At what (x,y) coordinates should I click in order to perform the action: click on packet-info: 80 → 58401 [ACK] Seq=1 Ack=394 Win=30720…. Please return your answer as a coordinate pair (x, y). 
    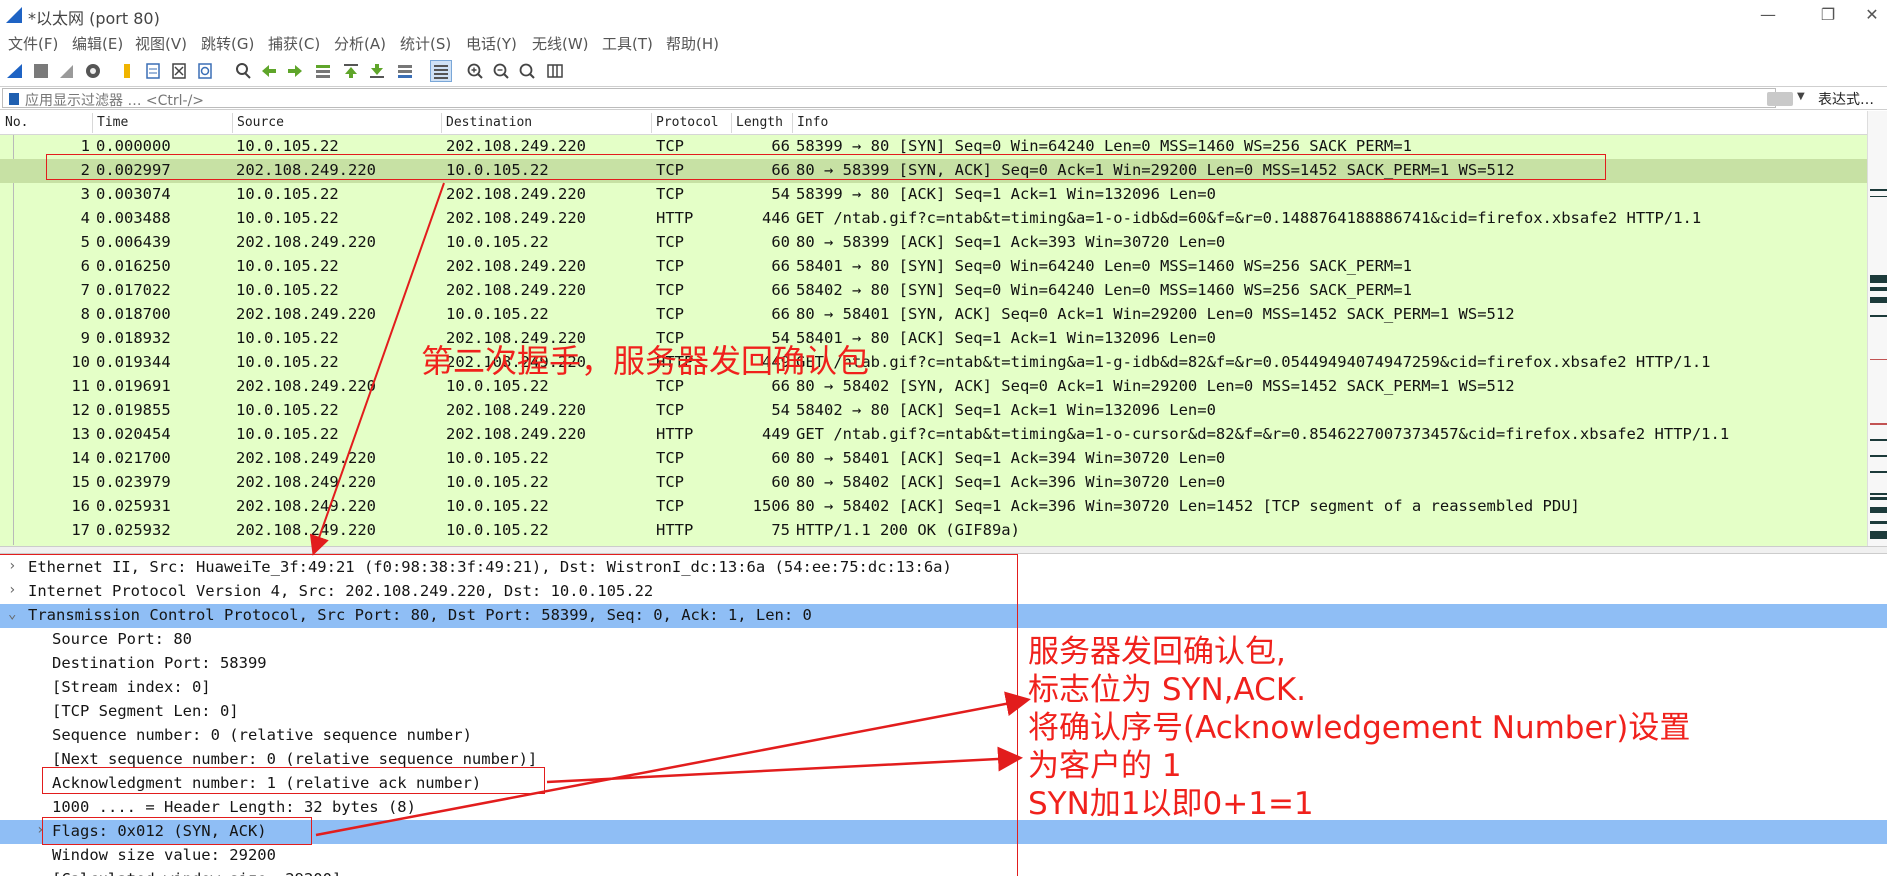
    Looking at the image, I should click on (1011, 458).